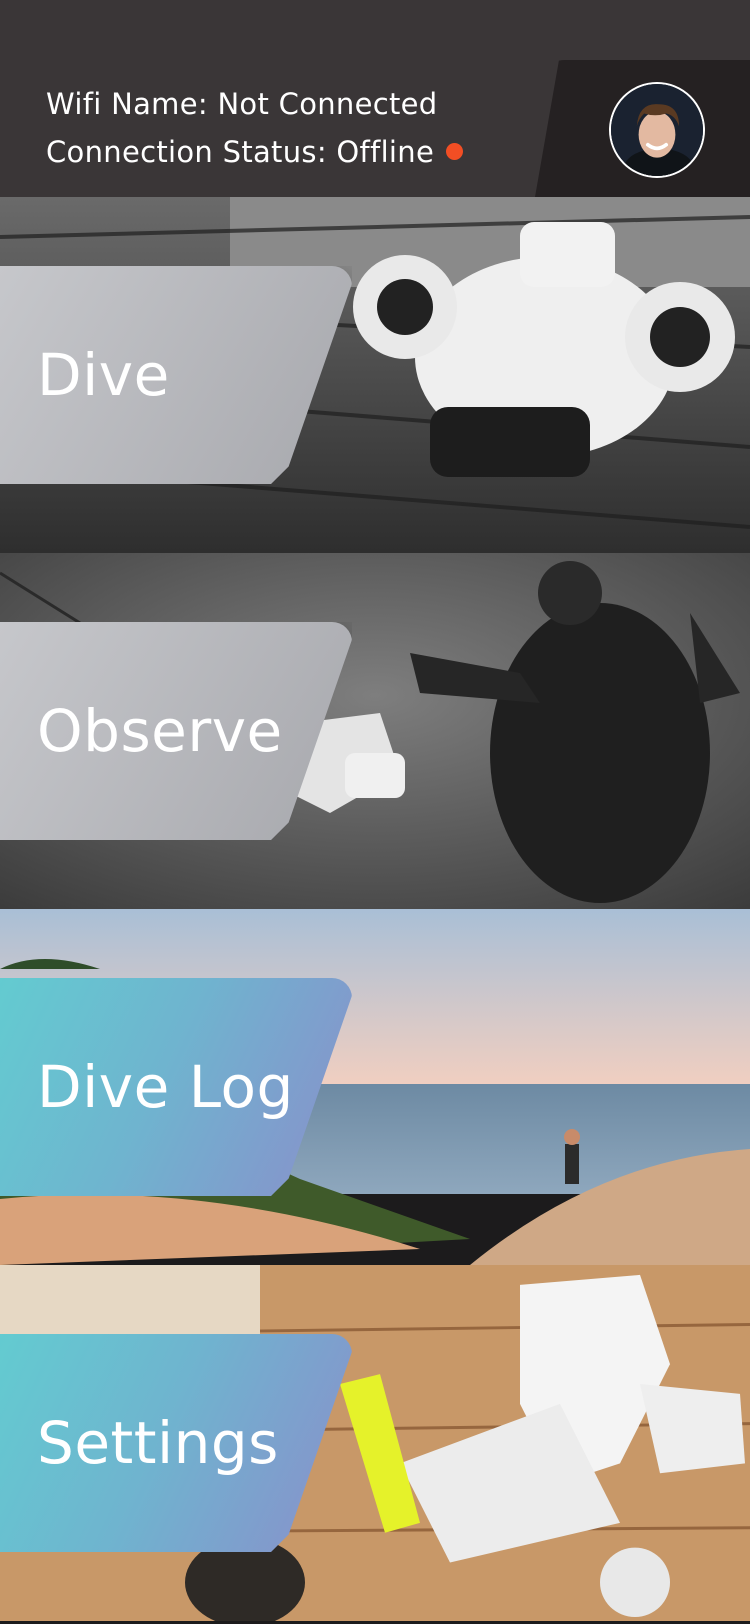 This screenshot has height=1624, width=750. I want to click on status-indicator-icon, so click(455, 151).